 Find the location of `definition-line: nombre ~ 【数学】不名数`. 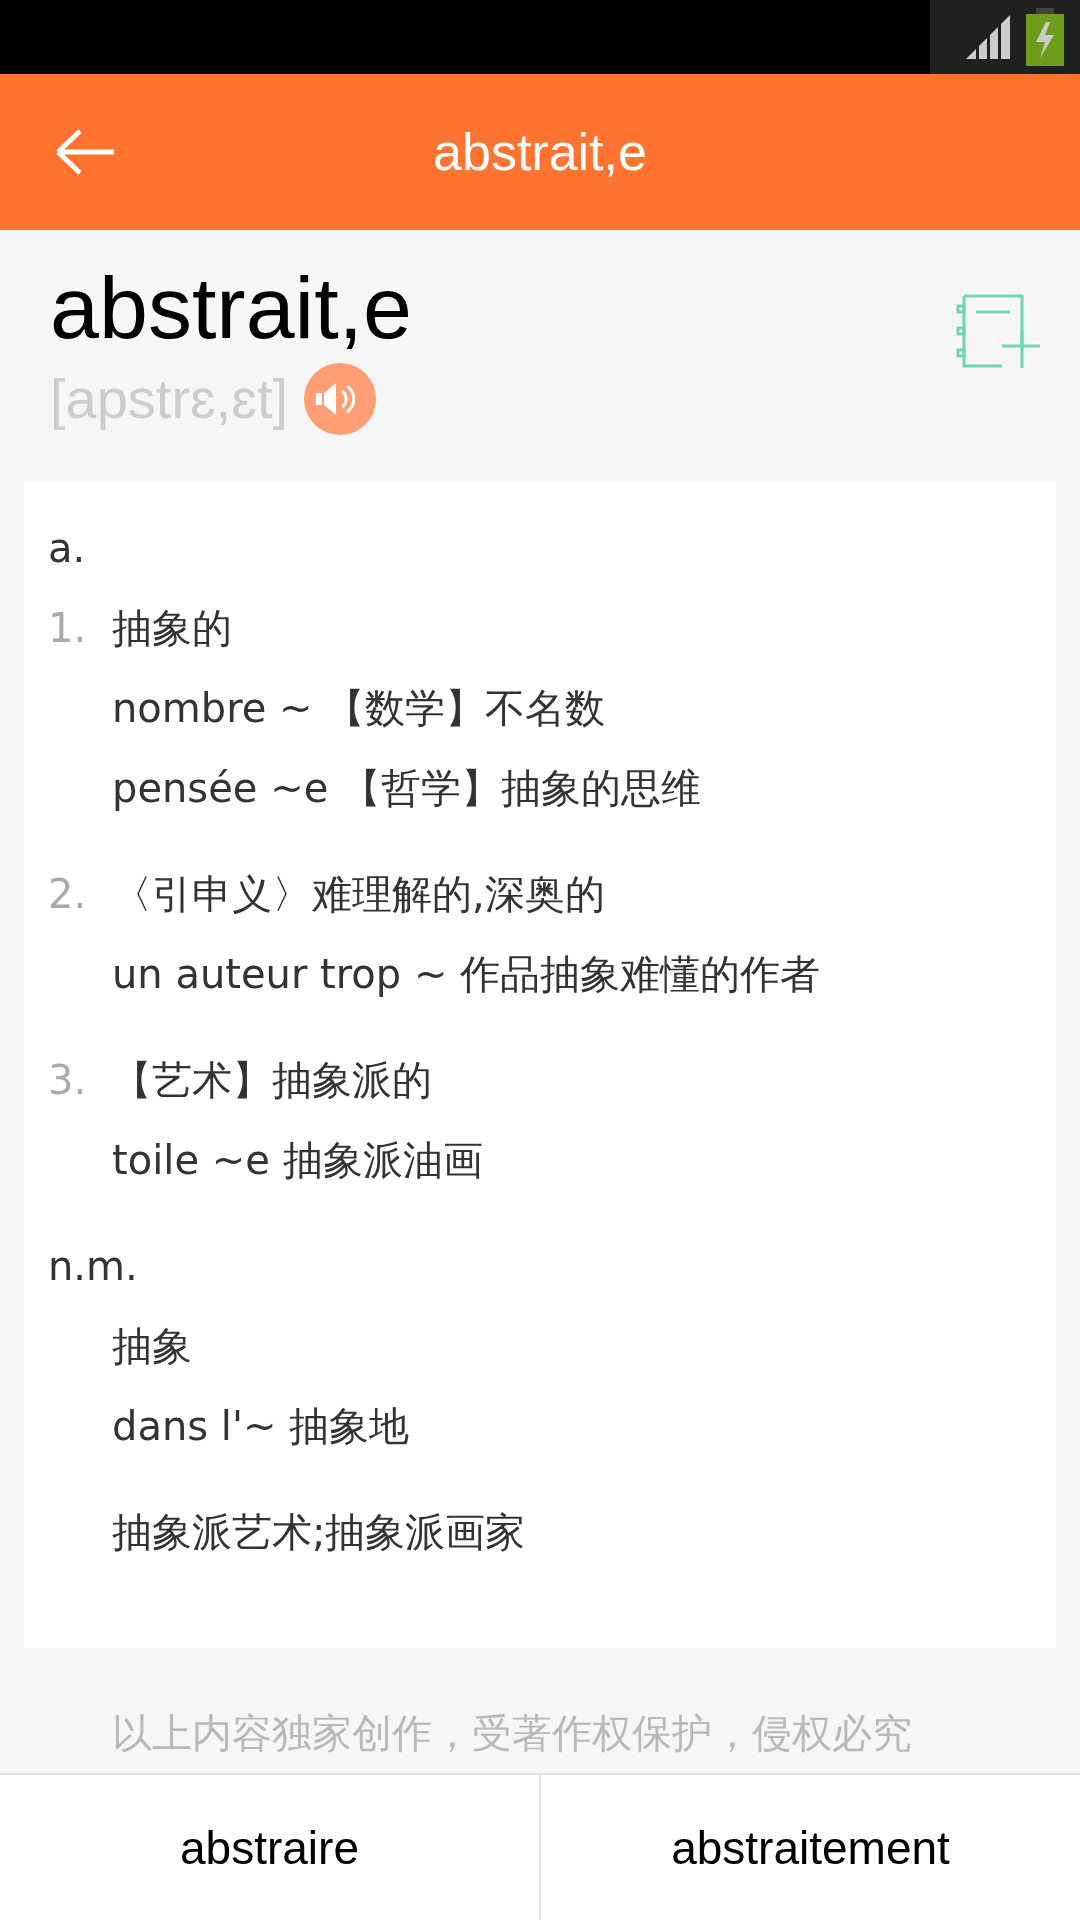

definition-line: nombre ~ 【数学】不名数 is located at coordinates (359, 708).